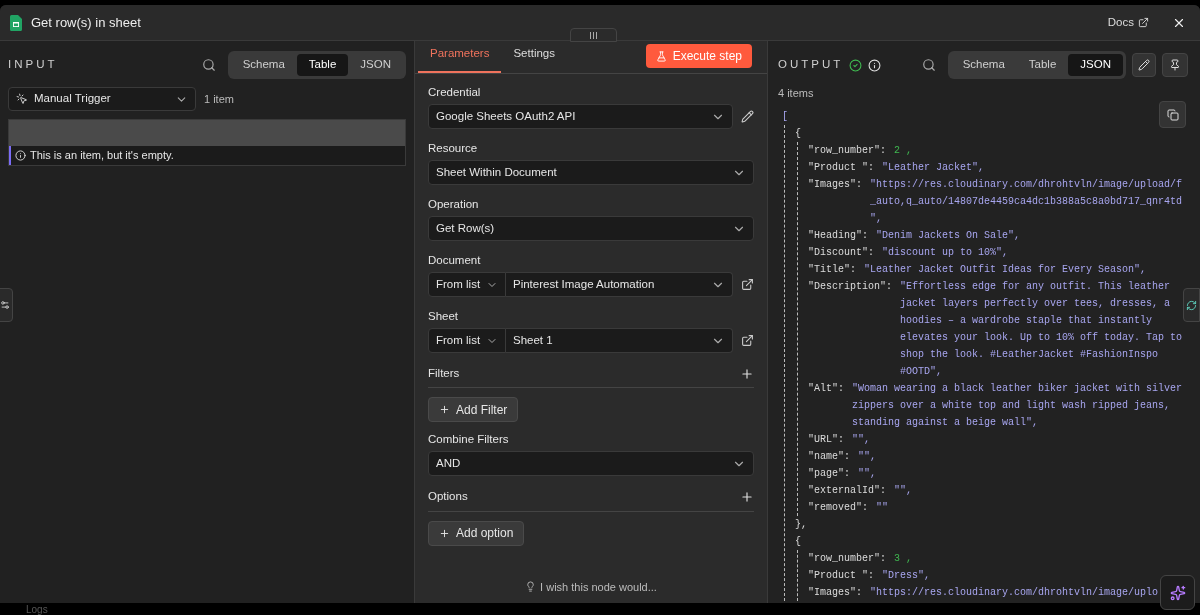 This screenshot has width=1200, height=615. Describe the element at coordinates (444, 410) in the screenshot. I see `plus-icon` at that location.